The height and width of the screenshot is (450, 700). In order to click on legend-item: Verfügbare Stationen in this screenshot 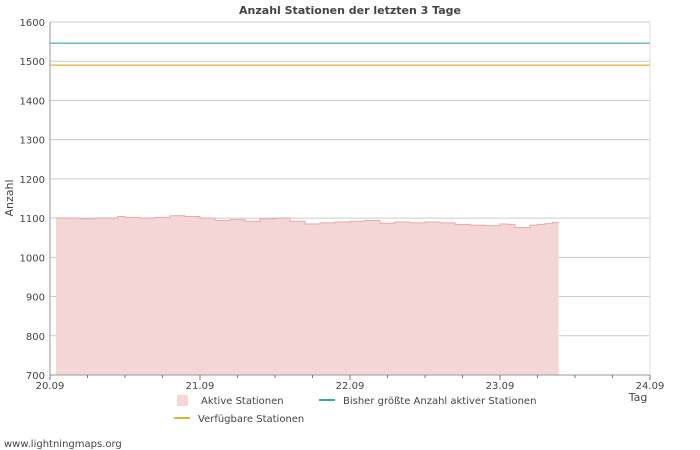, I will do `click(239, 419)`.